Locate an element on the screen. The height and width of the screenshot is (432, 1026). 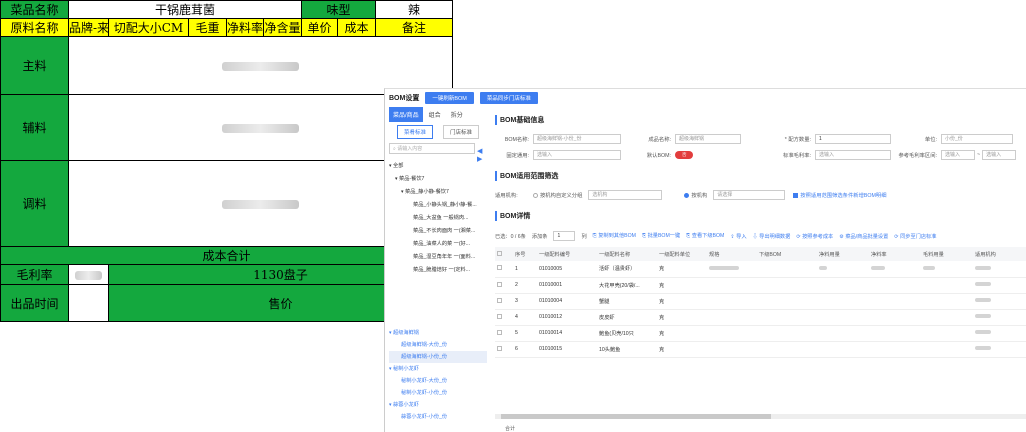
variant-item-selected: 超级海鲜锅-小份_份 is located at coordinates (438, 357).